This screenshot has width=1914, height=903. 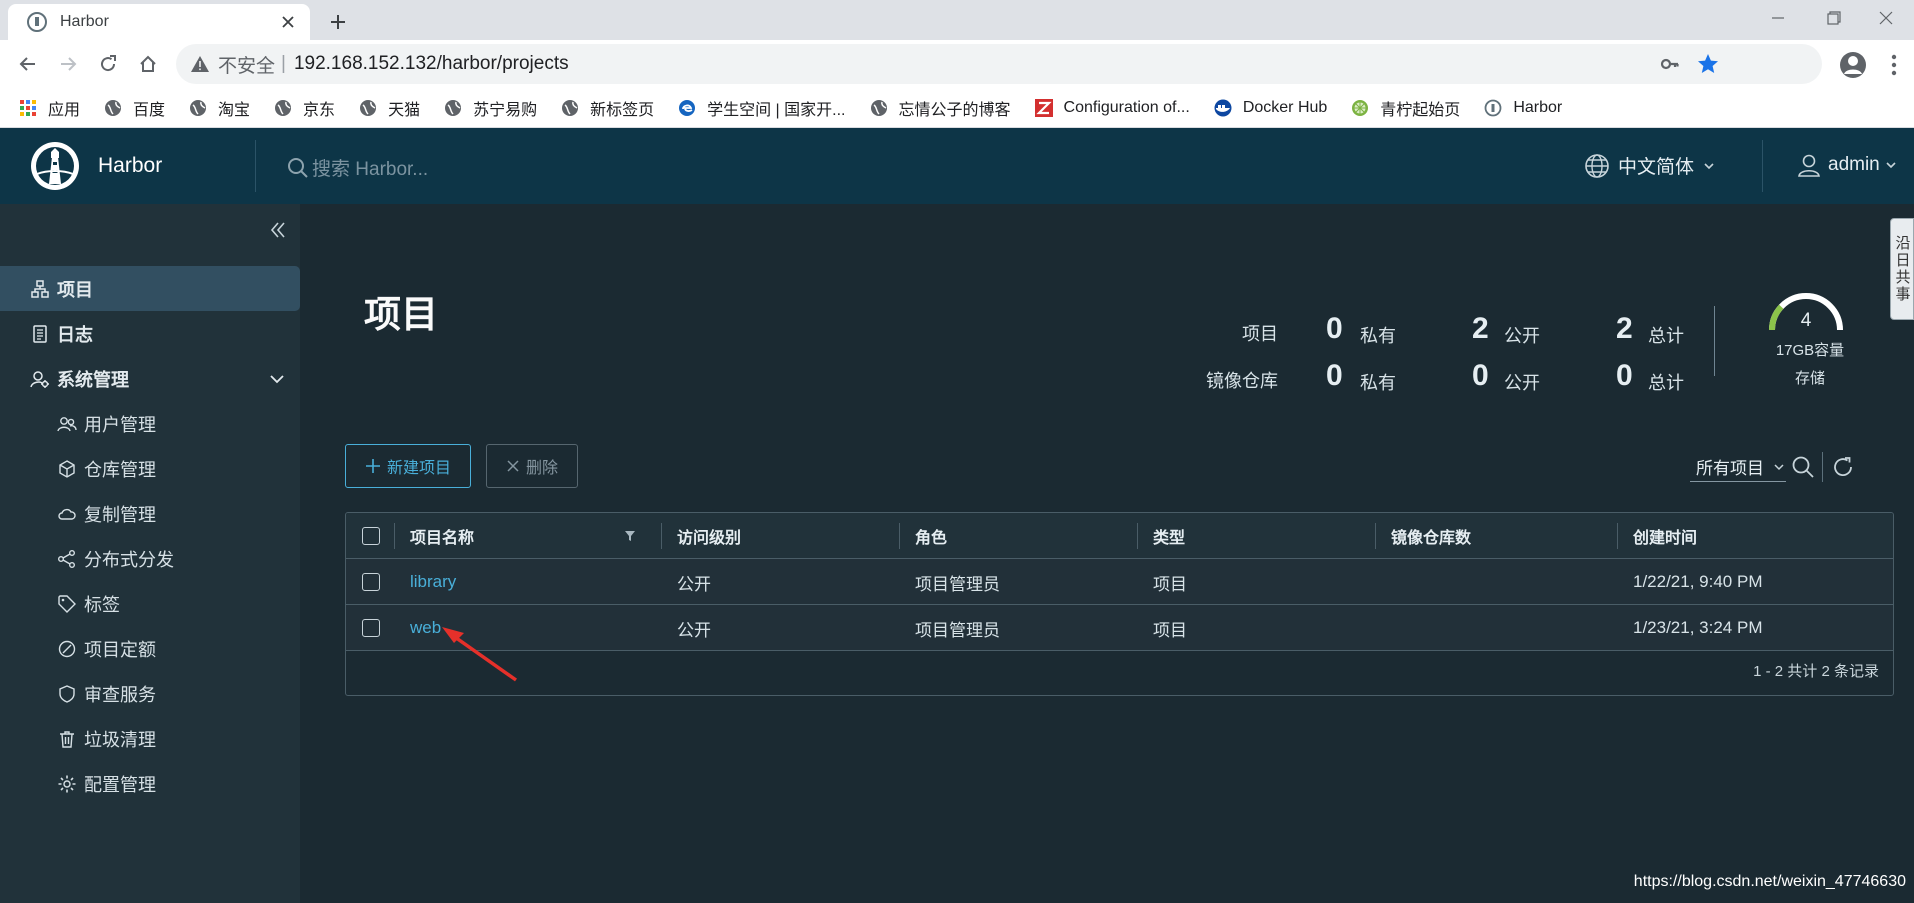 What do you see at coordinates (288, 22) in the screenshot?
I see `close-tab-icon` at bounding box center [288, 22].